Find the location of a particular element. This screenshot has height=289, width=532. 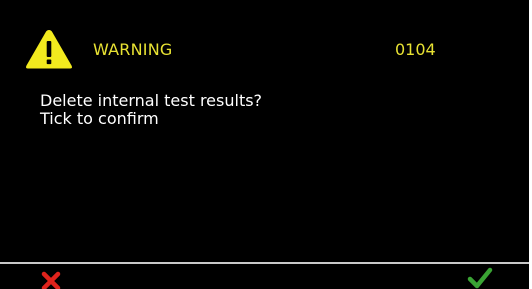

checkmark-icon is located at coordinates (480, 278).